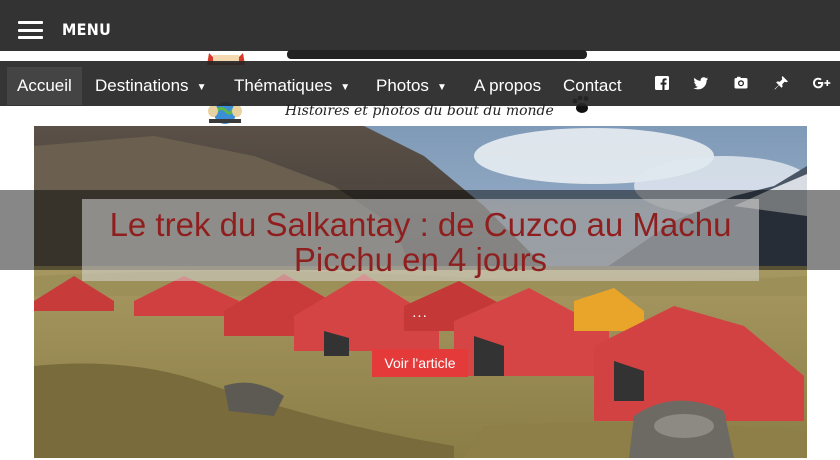  What do you see at coordinates (437, 54) in the screenshot?
I see `logo-wordmark` at bounding box center [437, 54].